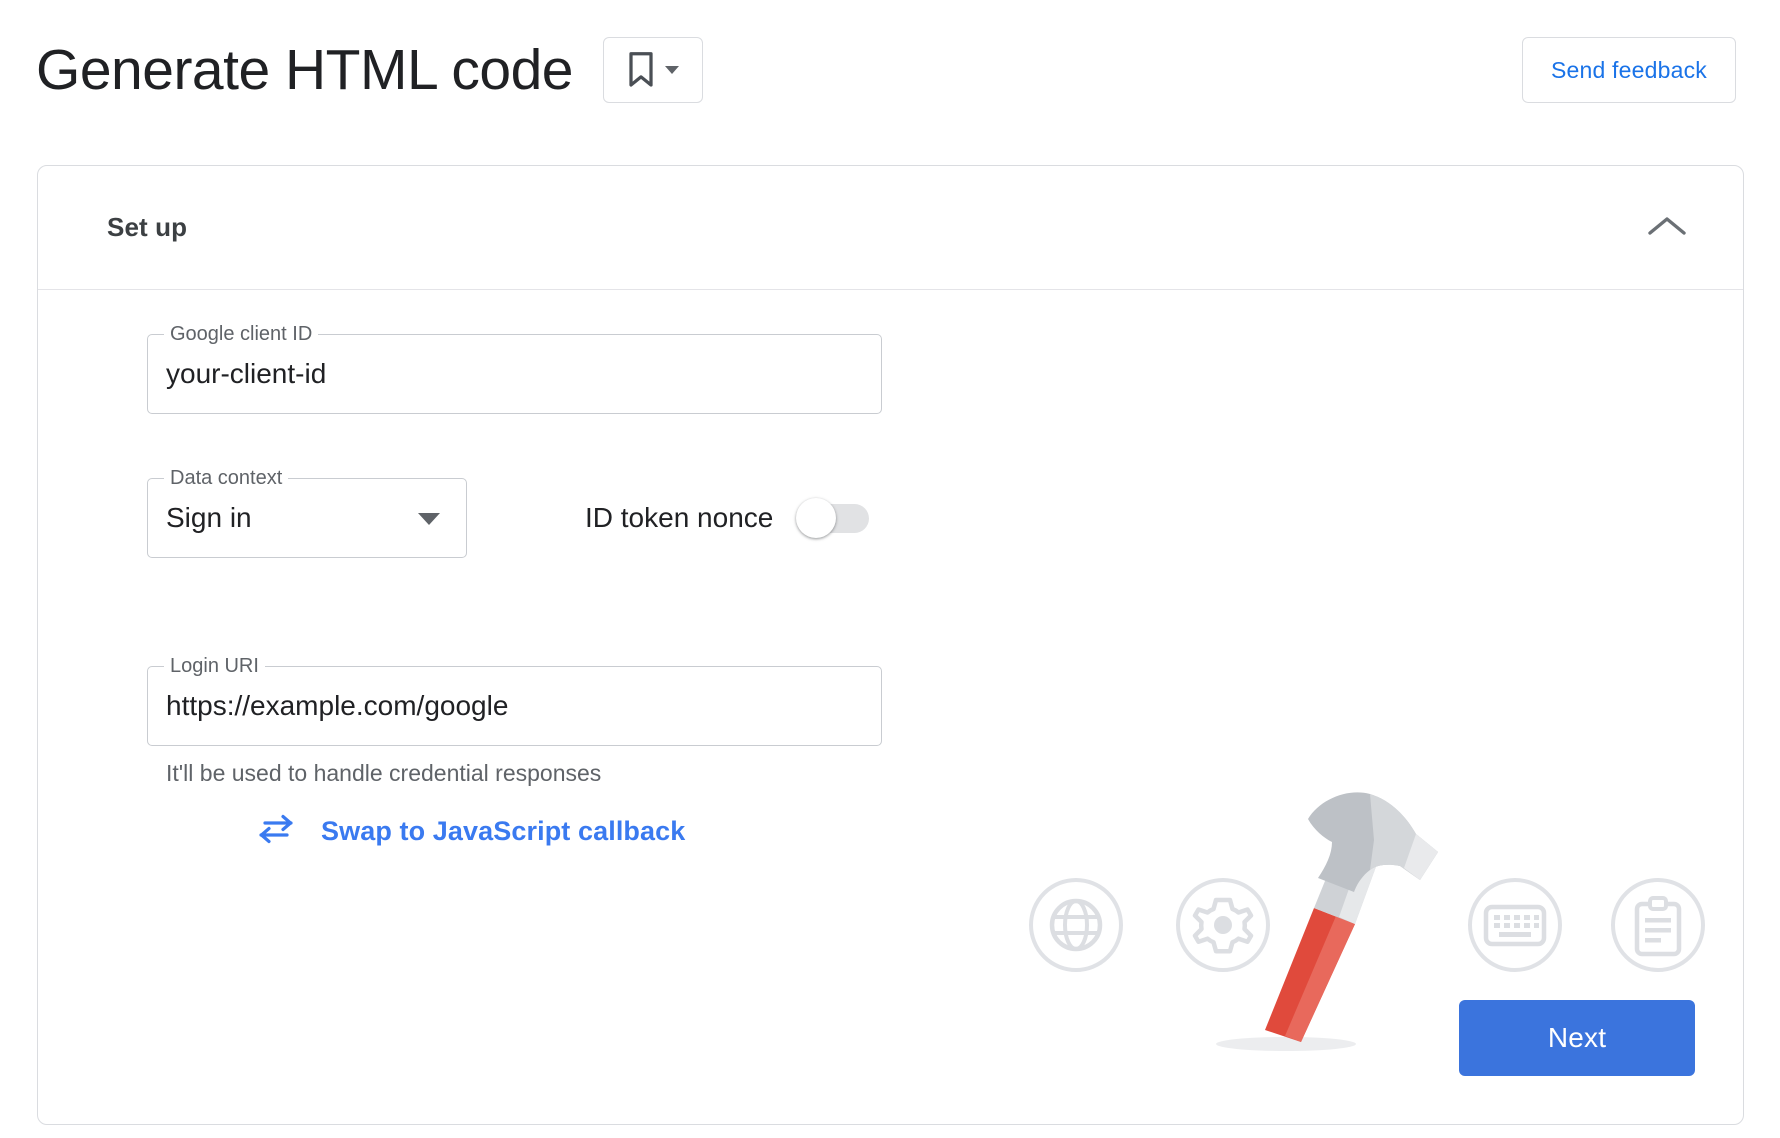 The height and width of the screenshot is (1138, 1780). Describe the element at coordinates (1658, 925) in the screenshot. I see `clipboard-icon` at that location.